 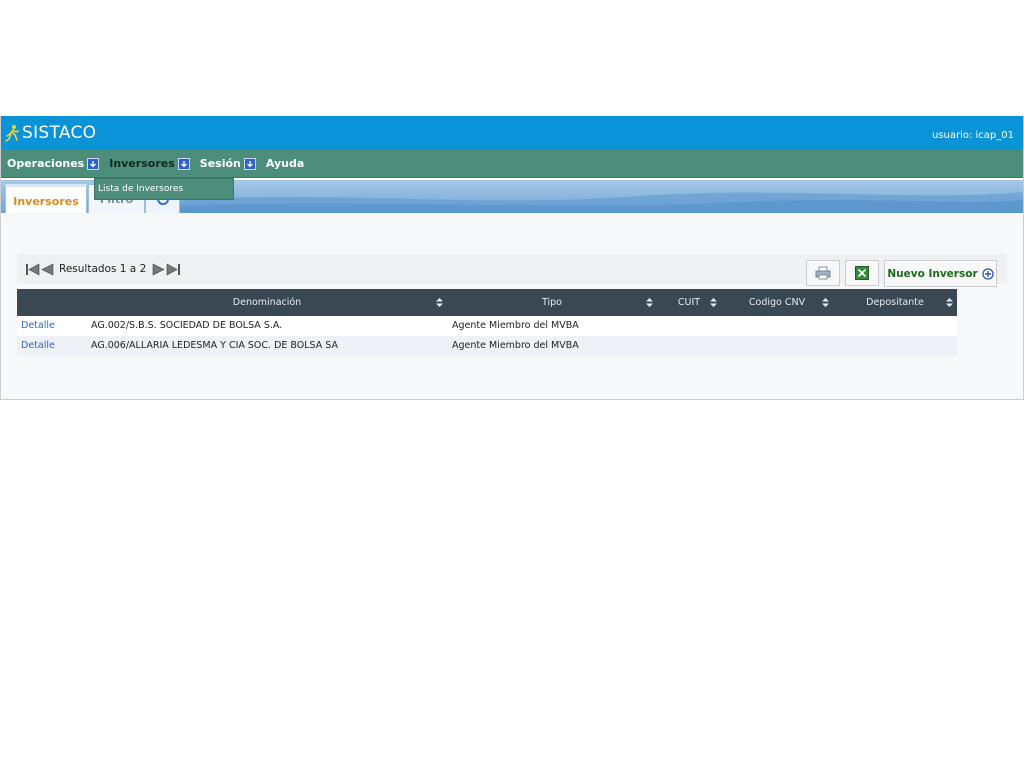 I want to click on runner-icon, so click(x=12, y=133).